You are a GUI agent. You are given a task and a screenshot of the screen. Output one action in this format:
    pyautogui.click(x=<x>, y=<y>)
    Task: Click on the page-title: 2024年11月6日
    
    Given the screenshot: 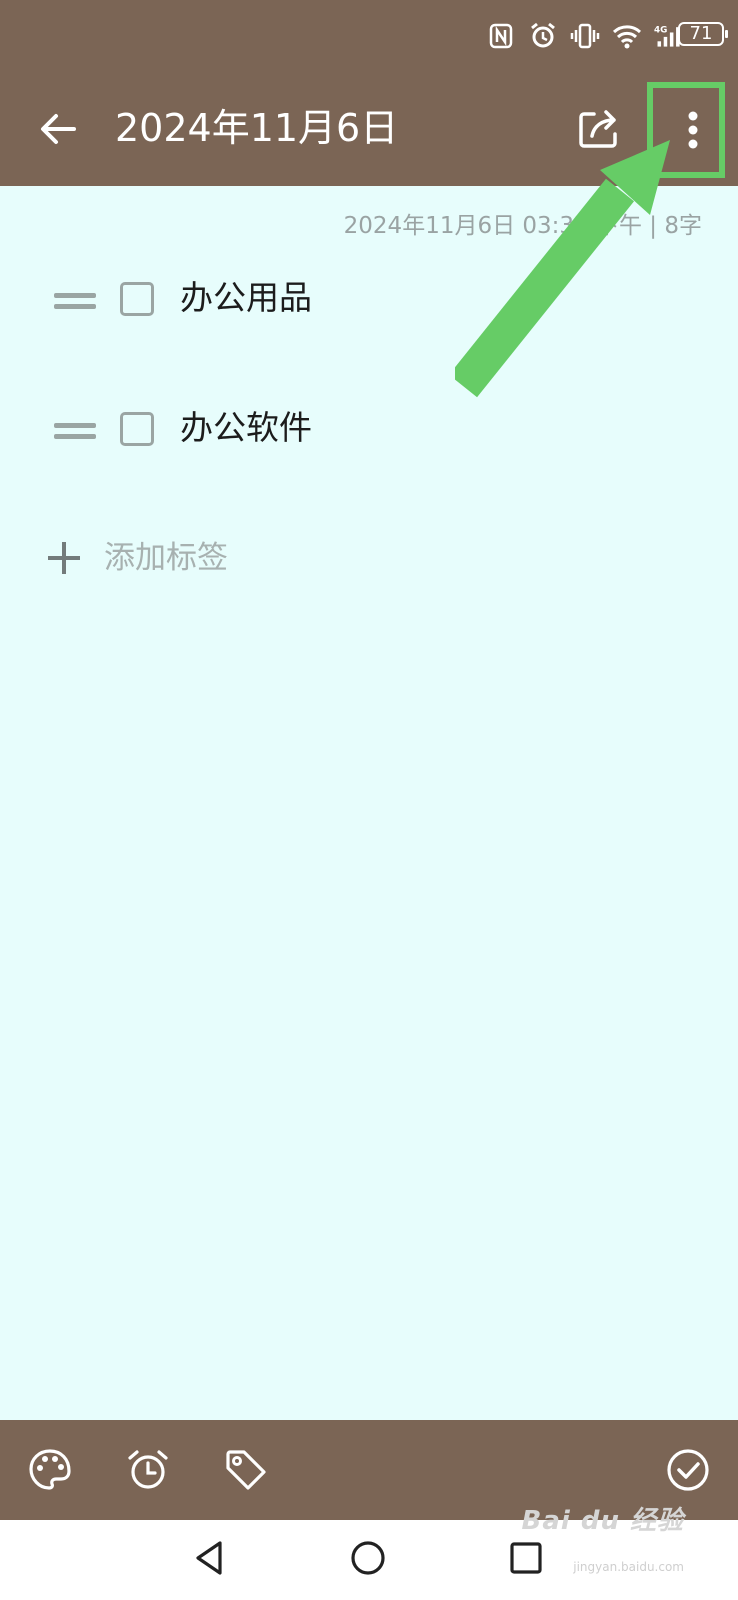 What is the action you would take?
    pyautogui.click(x=257, y=128)
    